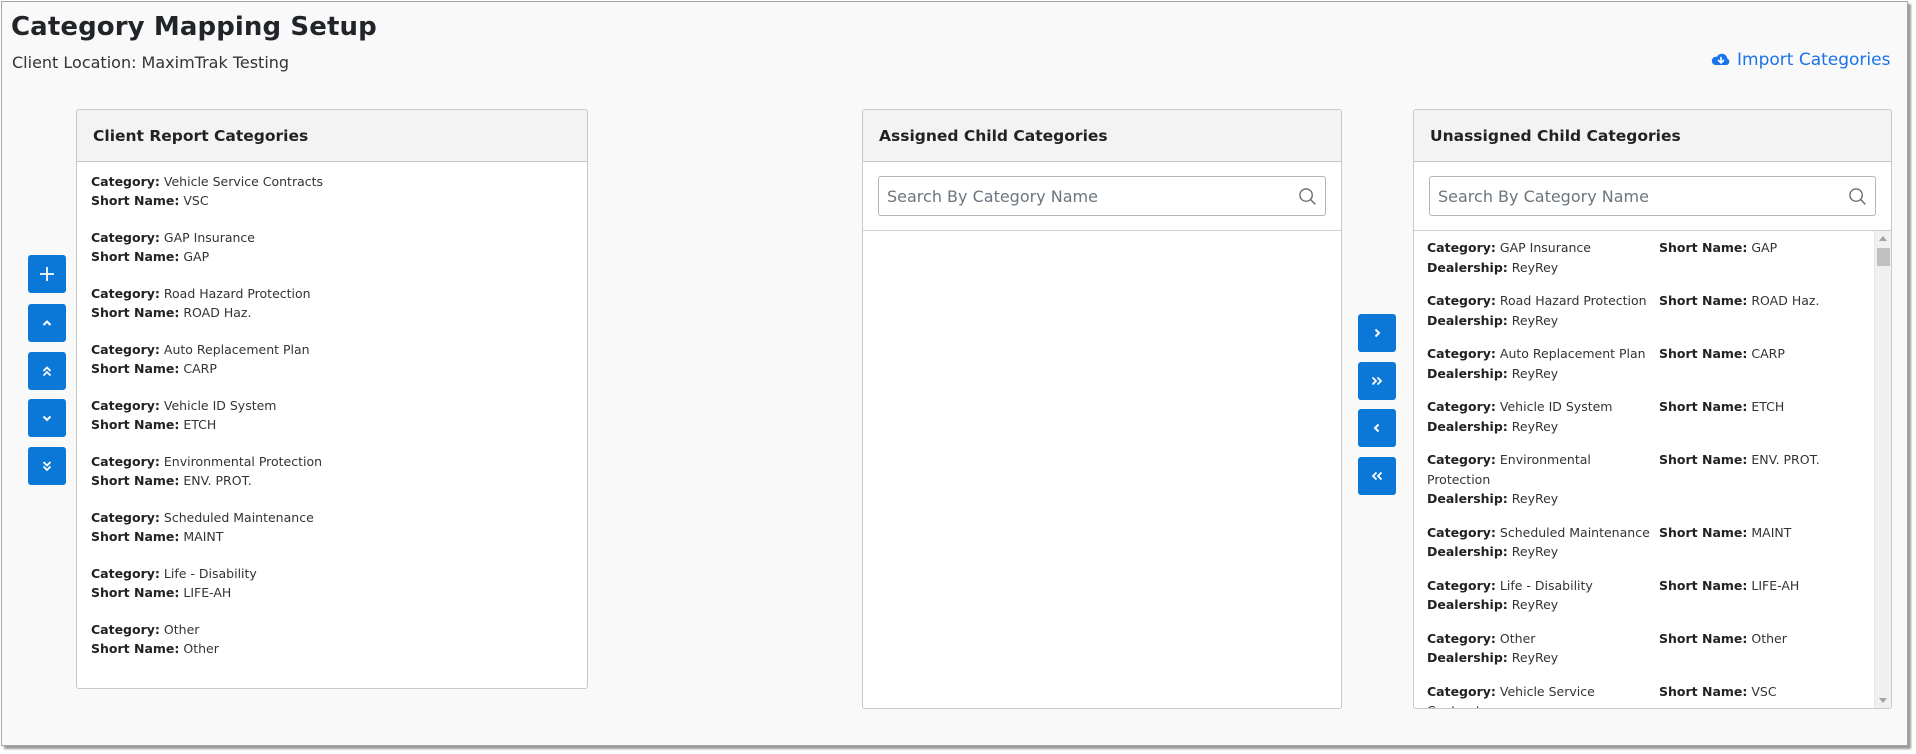 The width and height of the screenshot is (1916, 754). I want to click on unassigned-search-box, so click(1652, 196).